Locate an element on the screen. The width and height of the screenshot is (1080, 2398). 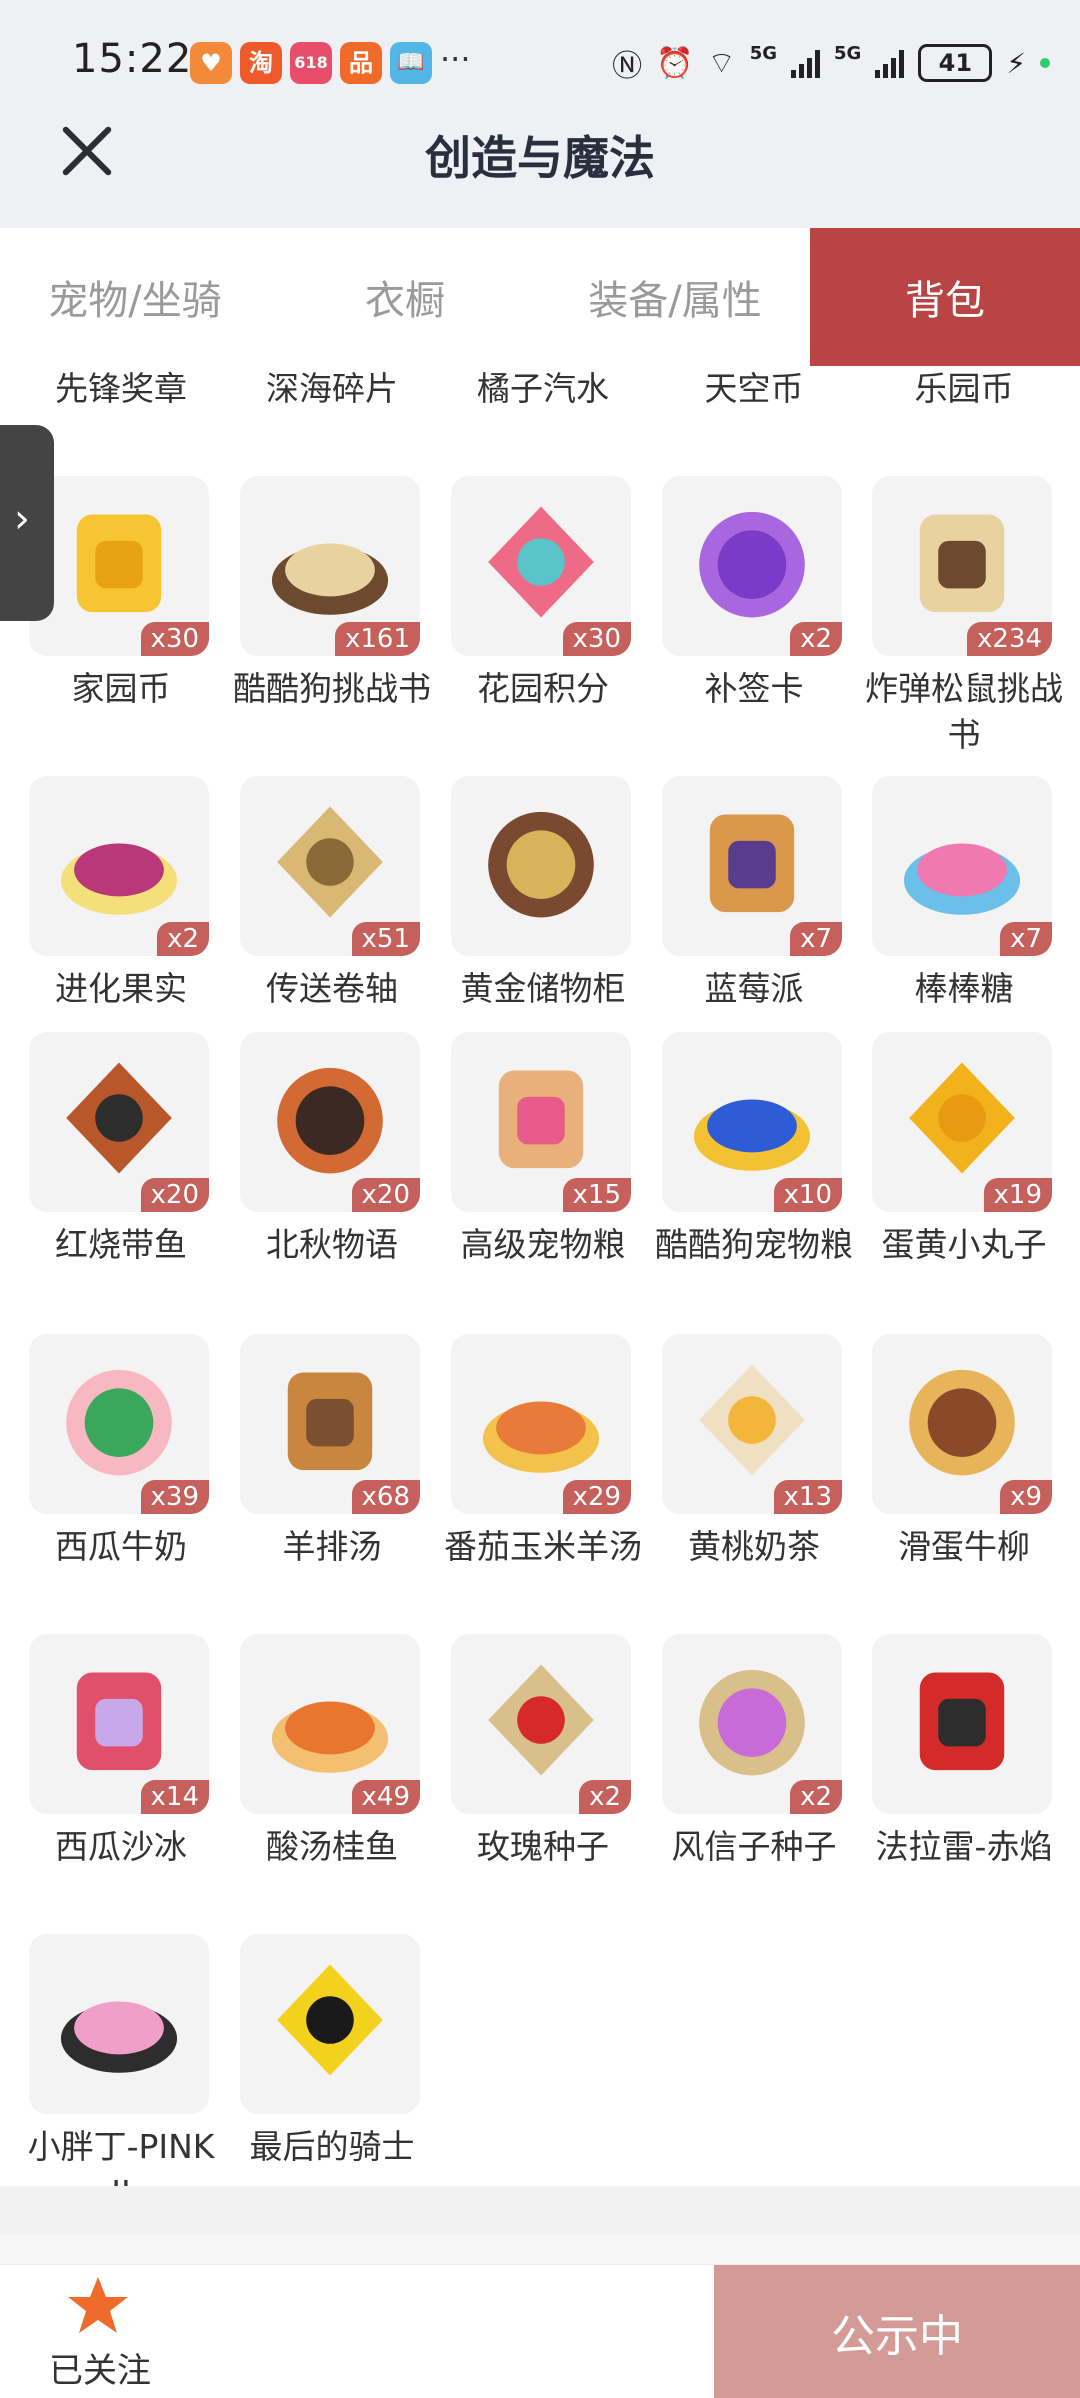
item-quantity-badge: x15 is located at coordinates (596, 1195).